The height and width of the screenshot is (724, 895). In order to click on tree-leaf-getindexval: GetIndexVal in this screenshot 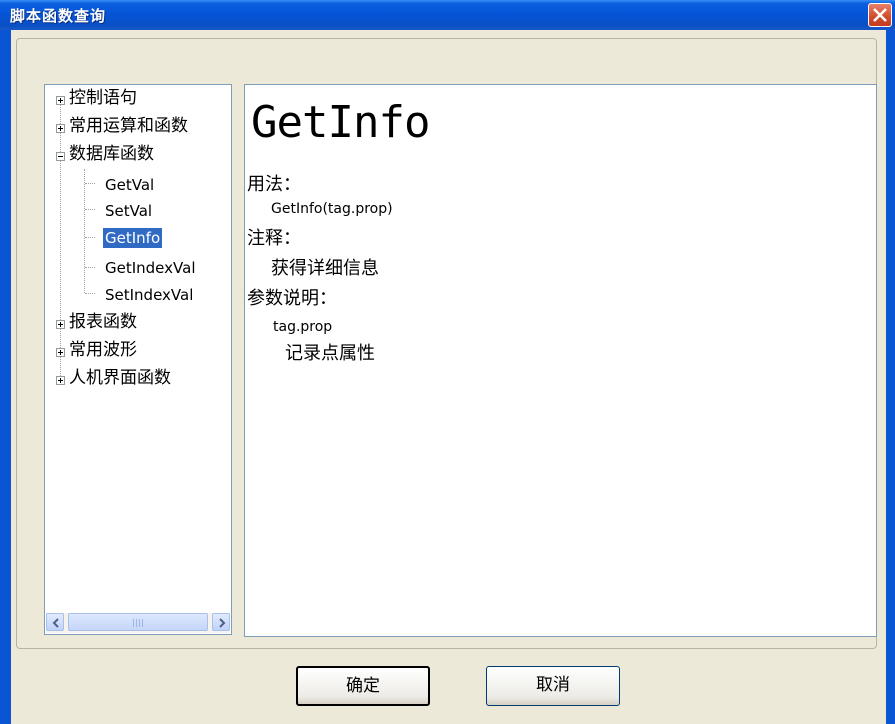, I will do `click(150, 268)`.